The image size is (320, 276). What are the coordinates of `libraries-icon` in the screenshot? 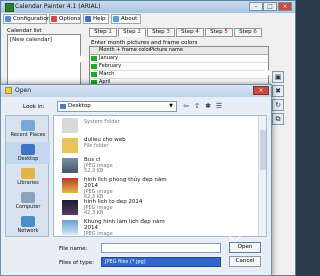 It's located at (28, 173).